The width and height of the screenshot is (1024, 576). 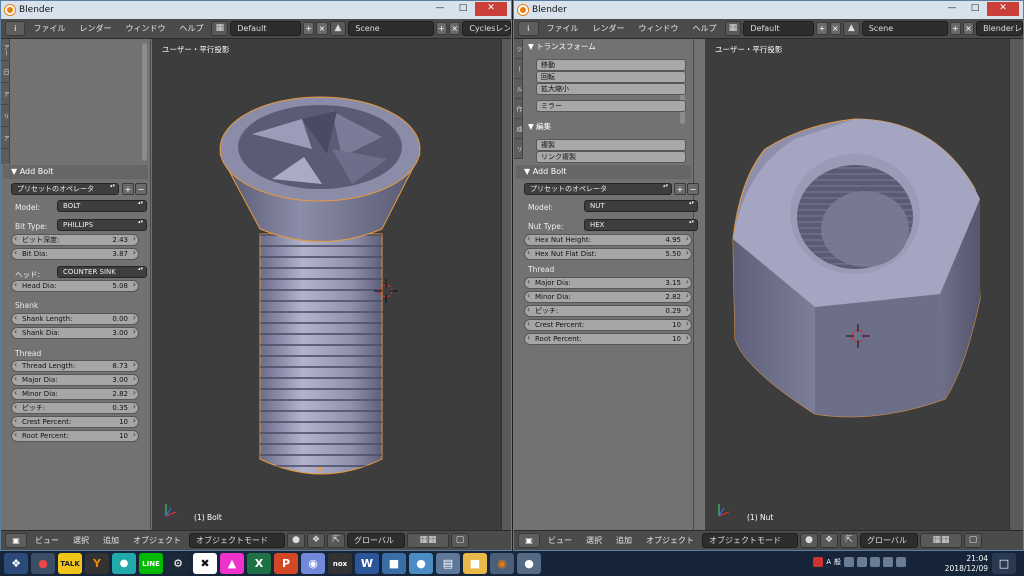 What do you see at coordinates (608, 240) in the screenshot?
I see `hex-nut-height-field: Hex Nut Height:4.95` at bounding box center [608, 240].